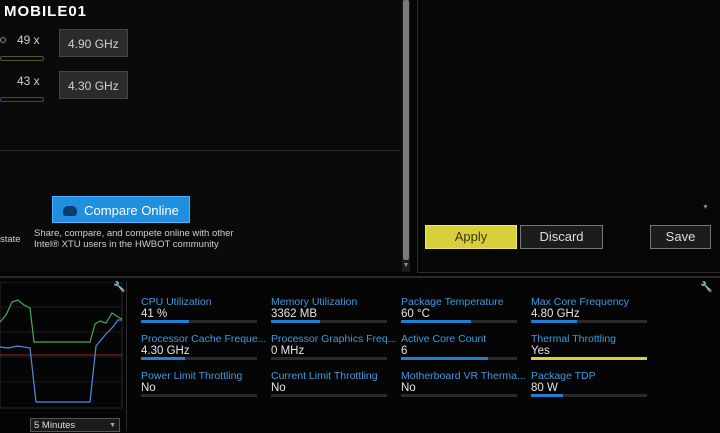  I want to click on time-range-value: 5 Minutes, so click(55, 425).